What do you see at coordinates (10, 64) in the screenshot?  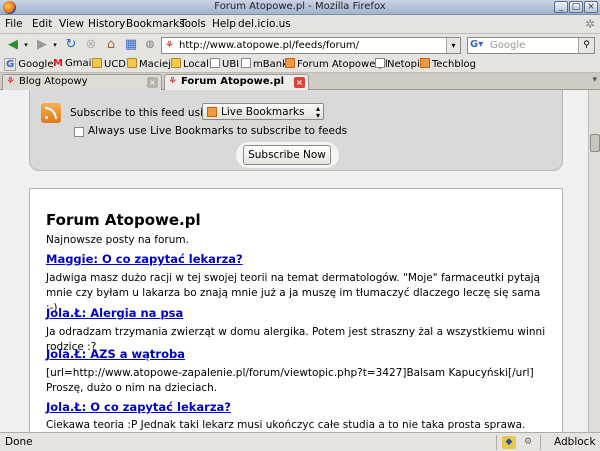 I see `google-icon: G` at bounding box center [10, 64].